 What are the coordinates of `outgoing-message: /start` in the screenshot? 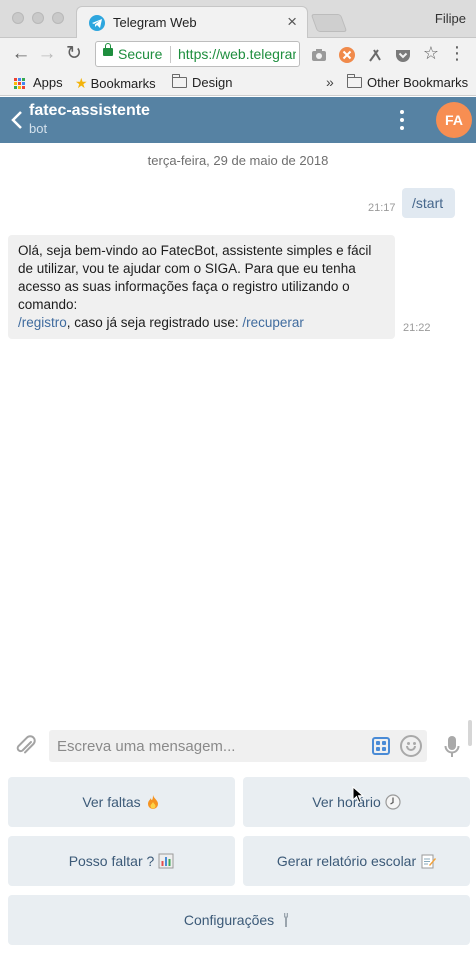 It's located at (428, 203).